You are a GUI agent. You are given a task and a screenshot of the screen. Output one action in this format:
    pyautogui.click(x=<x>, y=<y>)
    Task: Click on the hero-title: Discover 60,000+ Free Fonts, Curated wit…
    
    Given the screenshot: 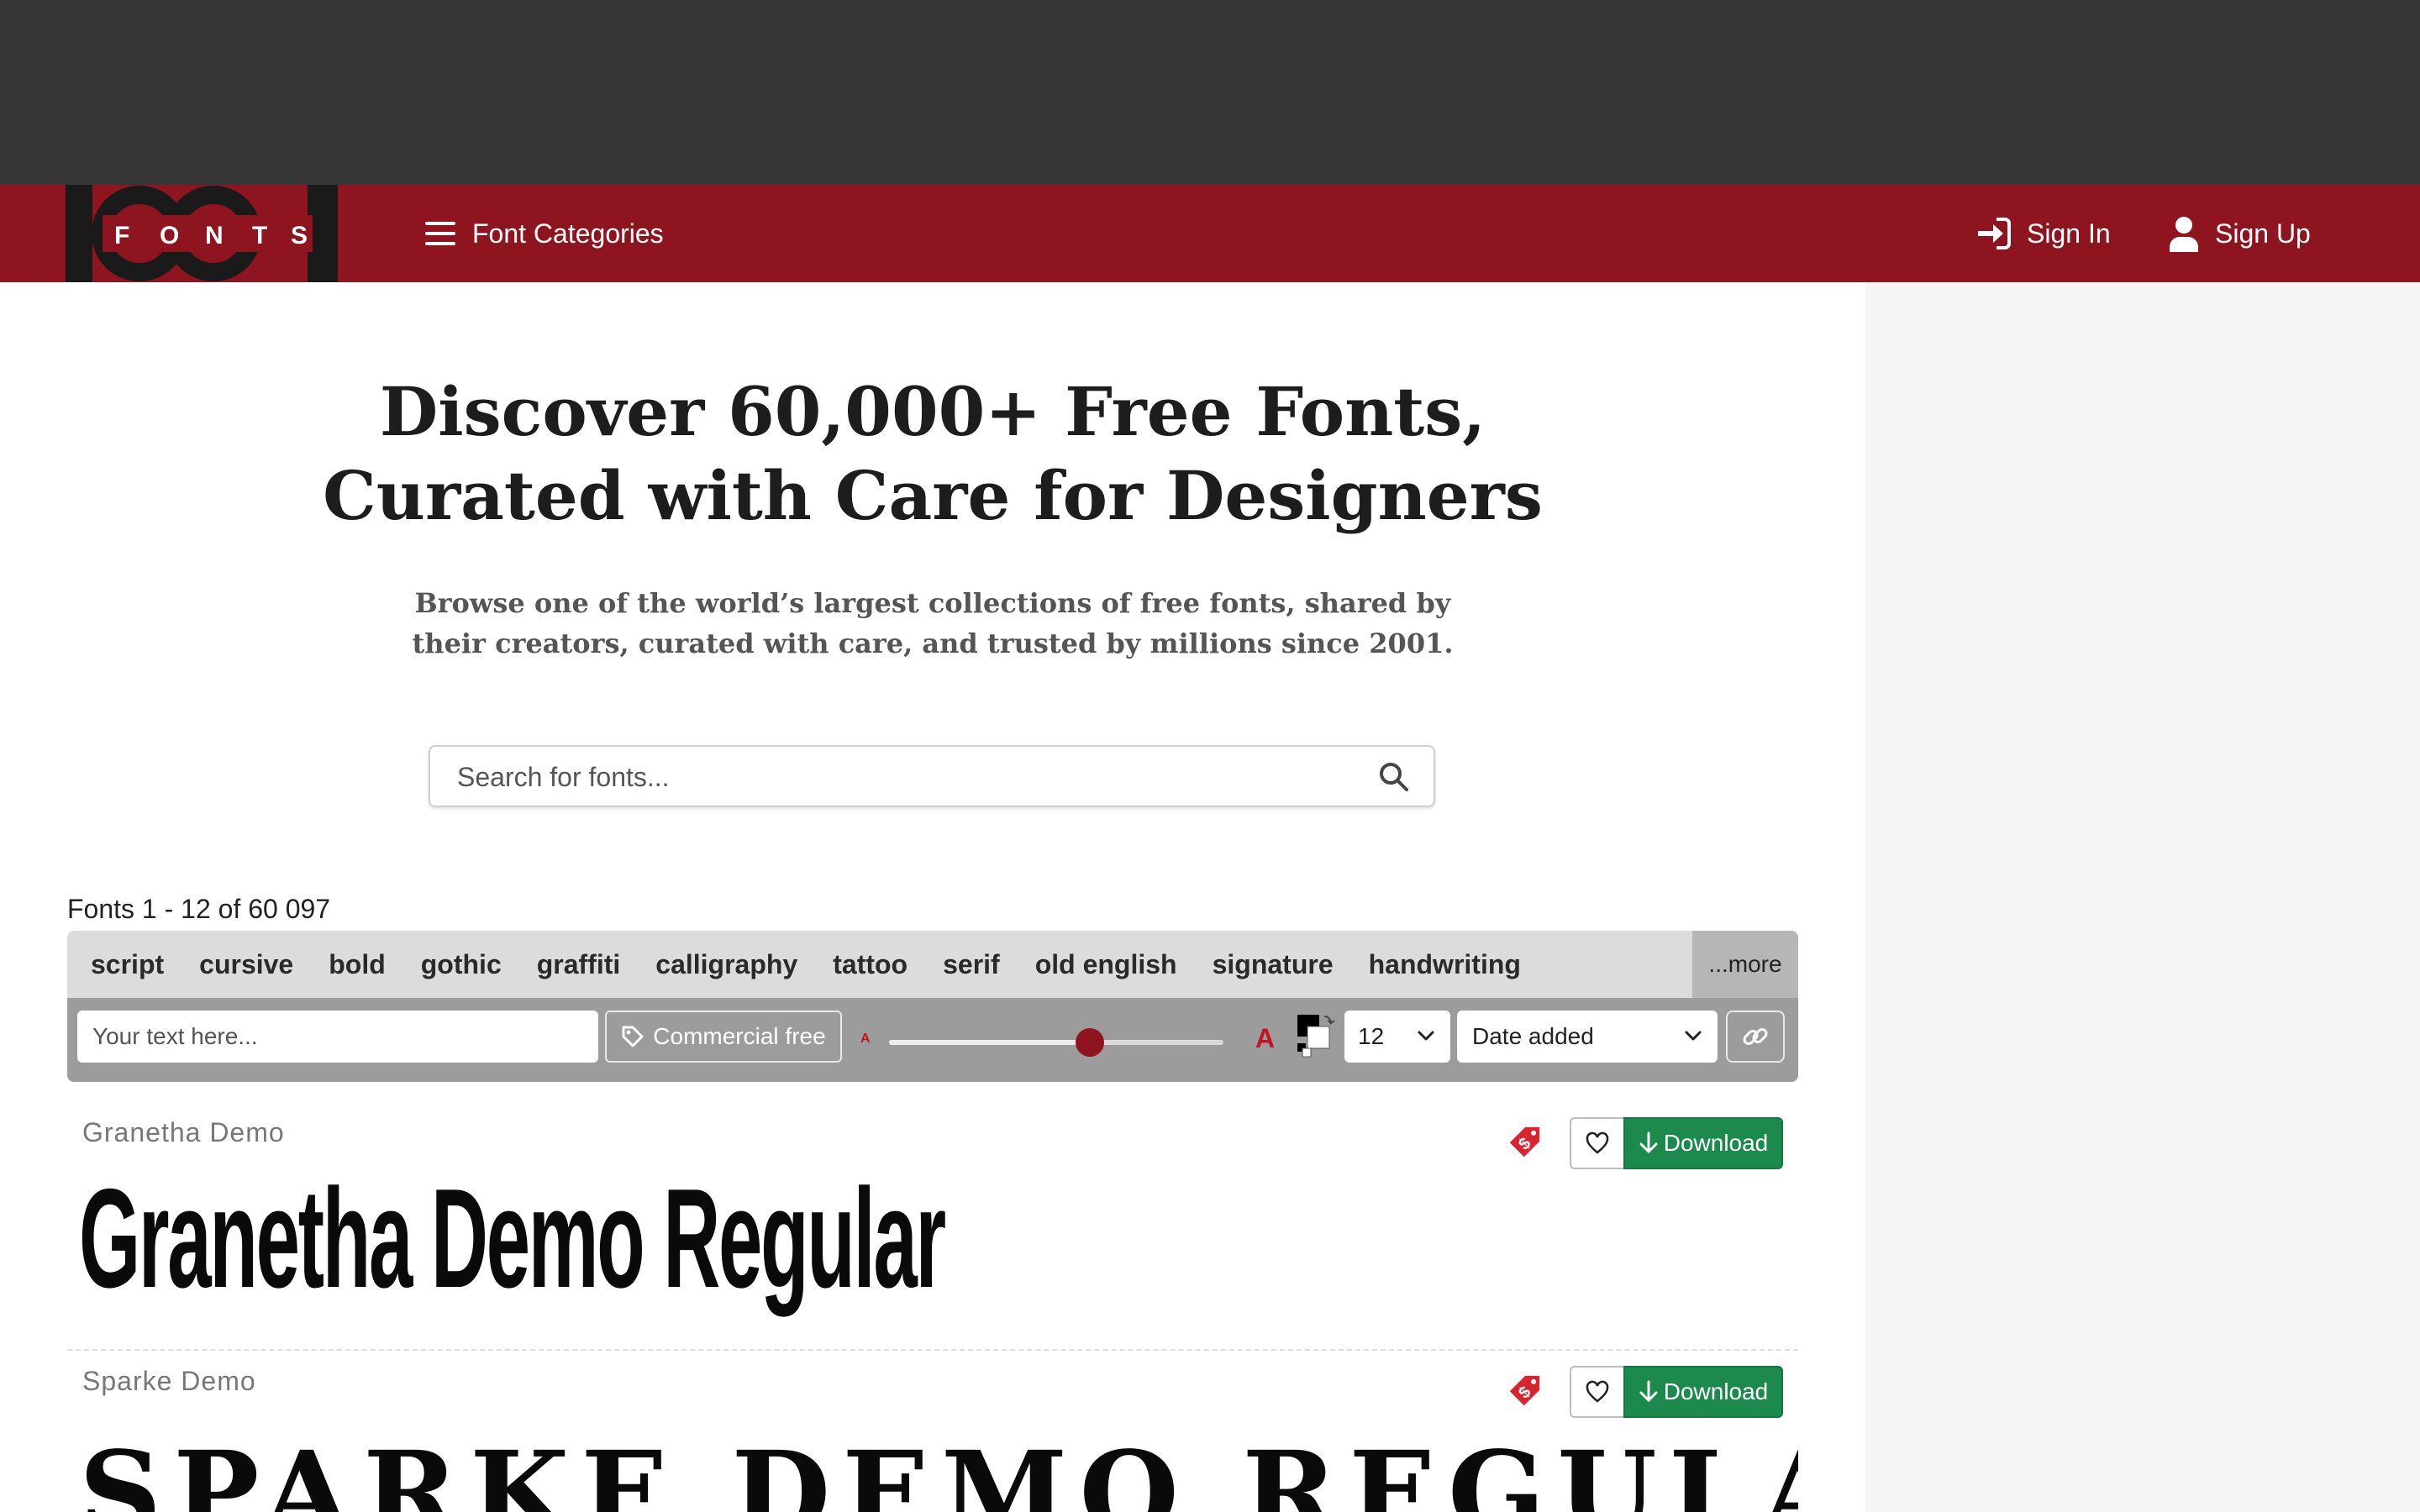 What is the action you would take?
    pyautogui.click(x=933, y=453)
    